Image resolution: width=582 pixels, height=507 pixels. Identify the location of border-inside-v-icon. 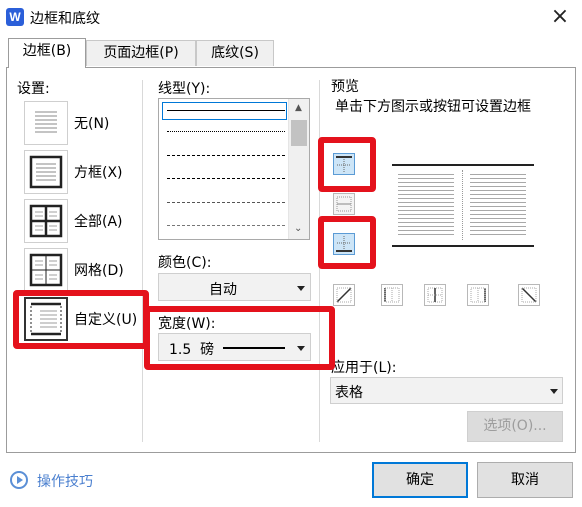
(435, 295).